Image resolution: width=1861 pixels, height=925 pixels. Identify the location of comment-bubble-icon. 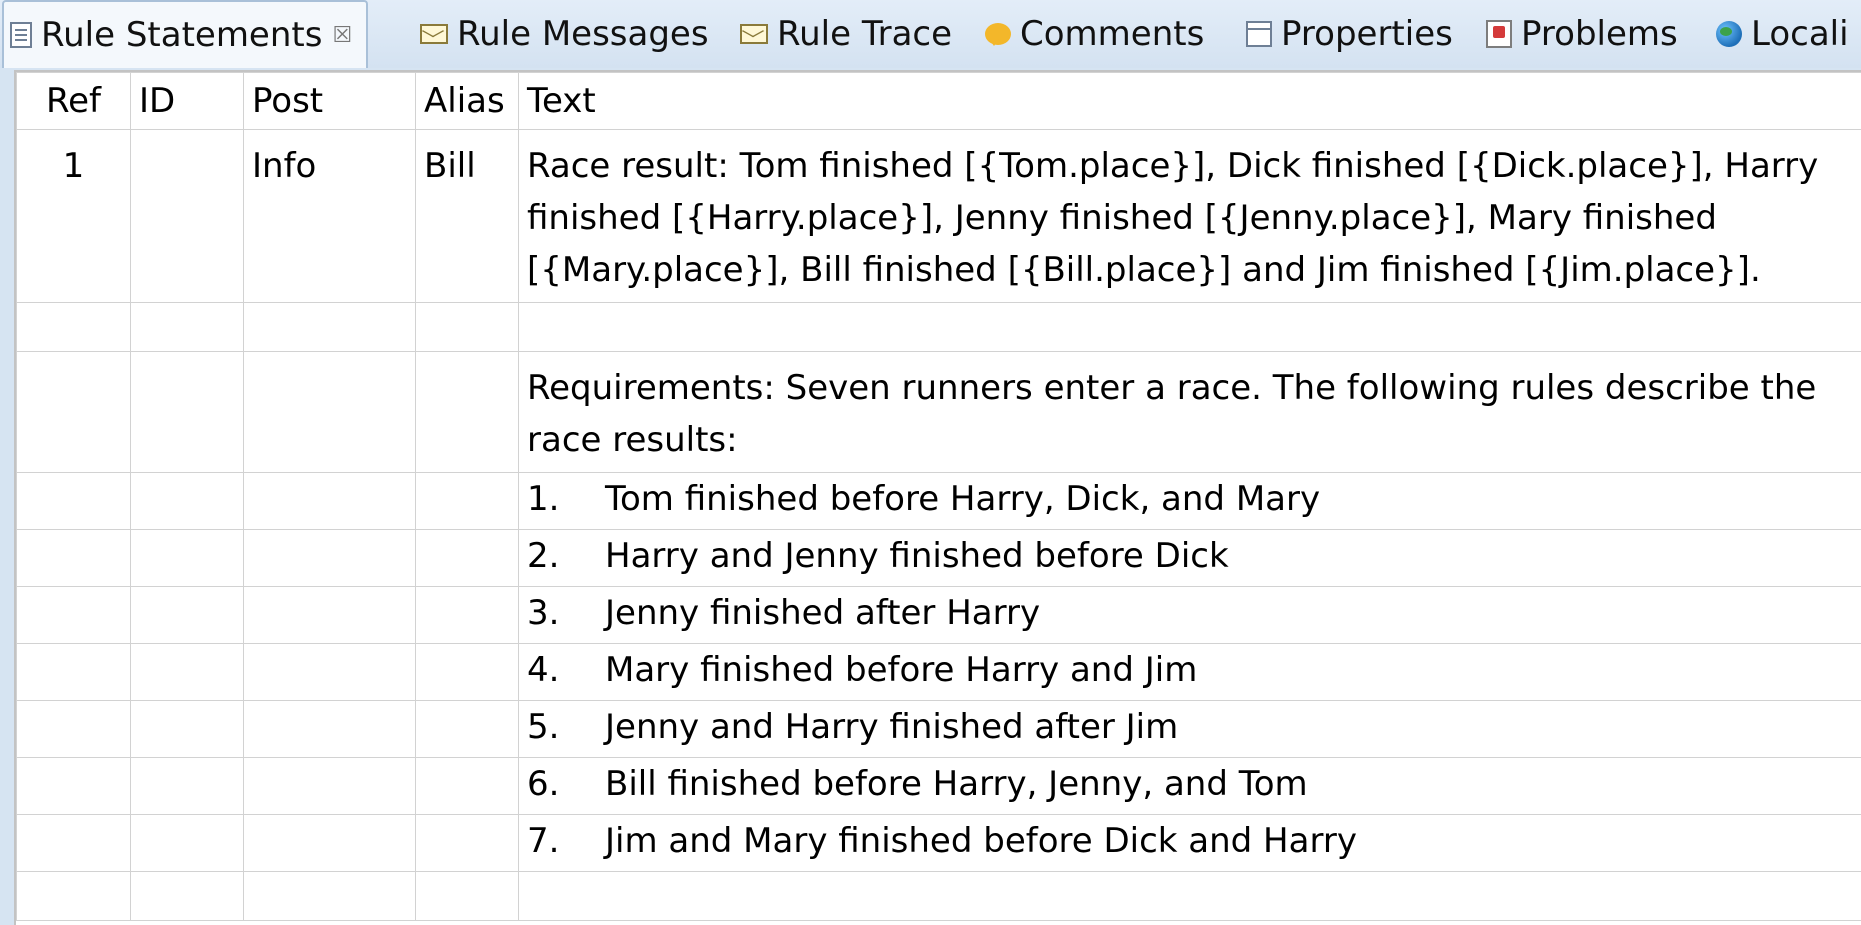
(998, 34).